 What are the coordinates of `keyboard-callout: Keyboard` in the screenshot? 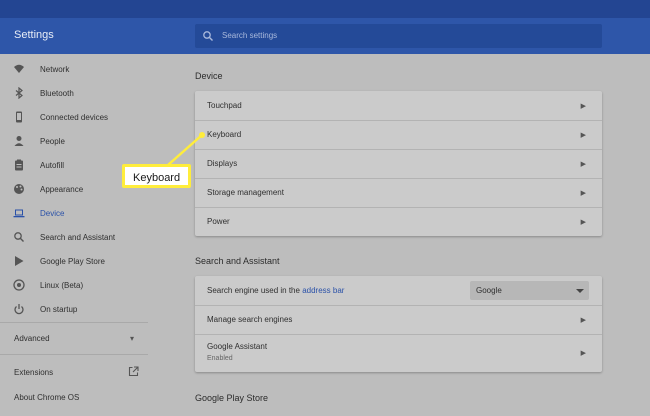 It's located at (156, 176).